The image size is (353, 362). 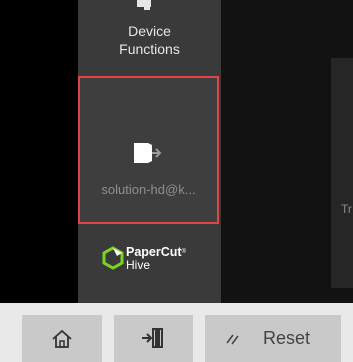 What do you see at coordinates (287, 338) in the screenshot?
I see `reset-label: Reset` at bounding box center [287, 338].